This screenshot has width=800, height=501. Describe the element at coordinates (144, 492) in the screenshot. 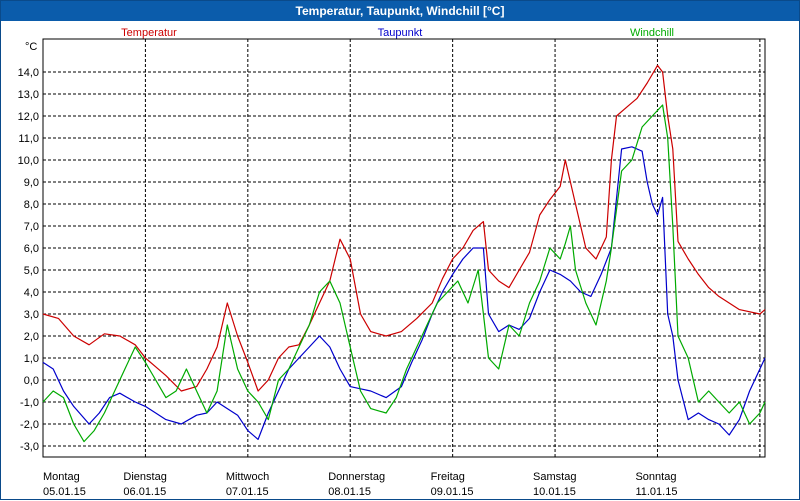

I see `x-tick-date: 06.01.15` at that location.